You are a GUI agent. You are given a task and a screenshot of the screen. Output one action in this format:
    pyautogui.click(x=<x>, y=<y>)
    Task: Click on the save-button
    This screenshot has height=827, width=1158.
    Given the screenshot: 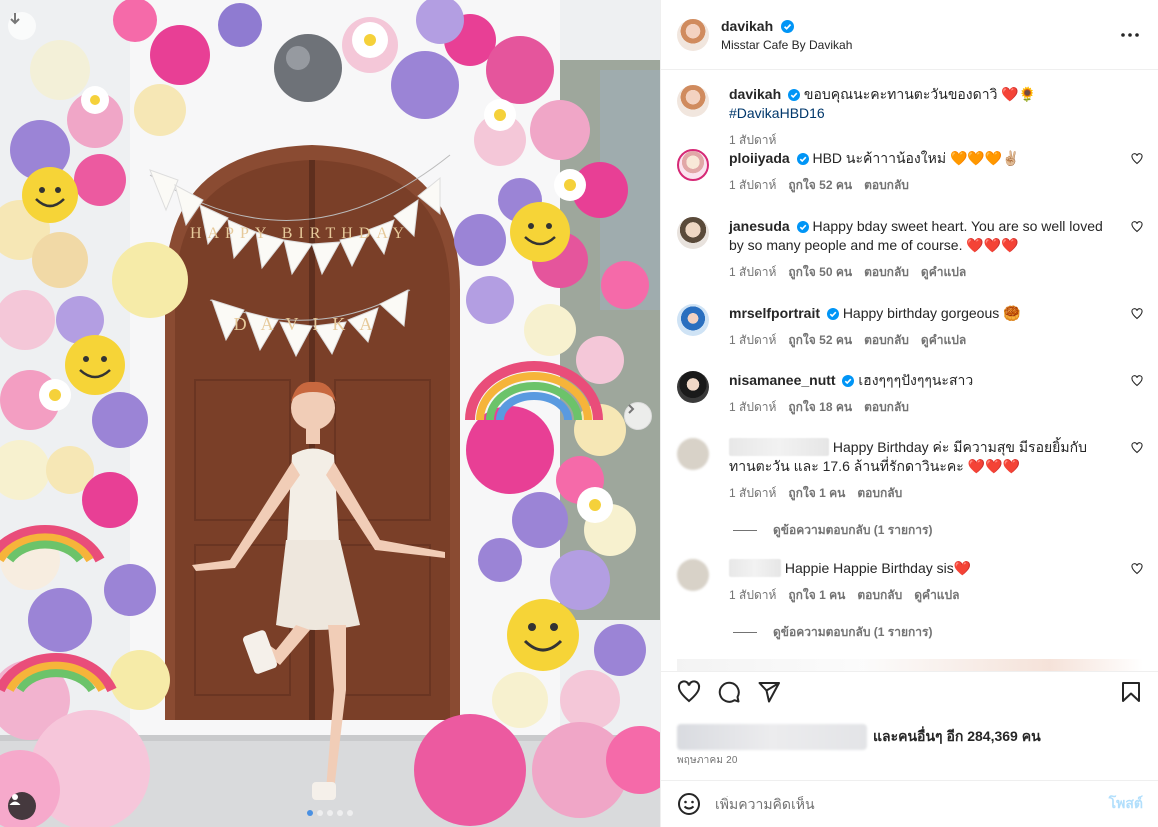 What is the action you would take?
    pyautogui.click(x=1131, y=692)
    